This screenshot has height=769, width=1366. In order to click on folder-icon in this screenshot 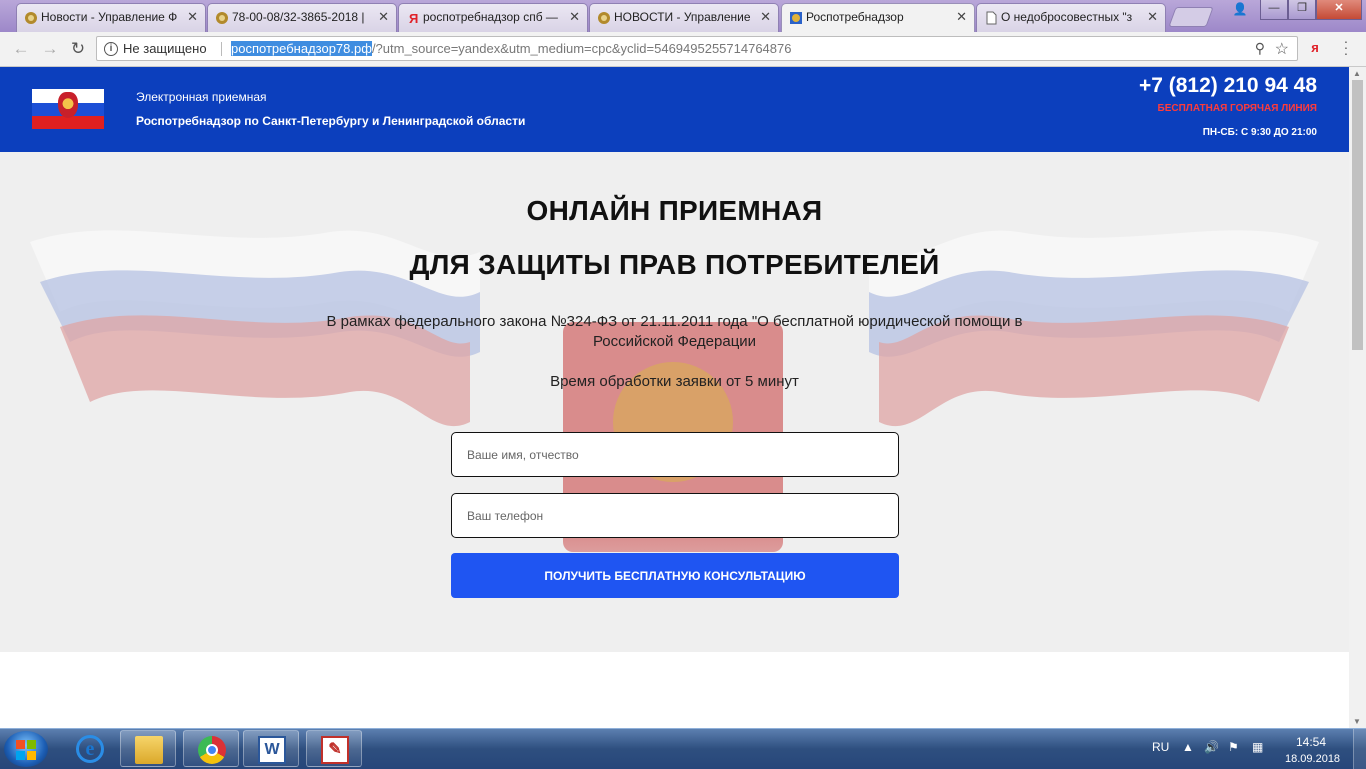, I will do `click(149, 750)`.